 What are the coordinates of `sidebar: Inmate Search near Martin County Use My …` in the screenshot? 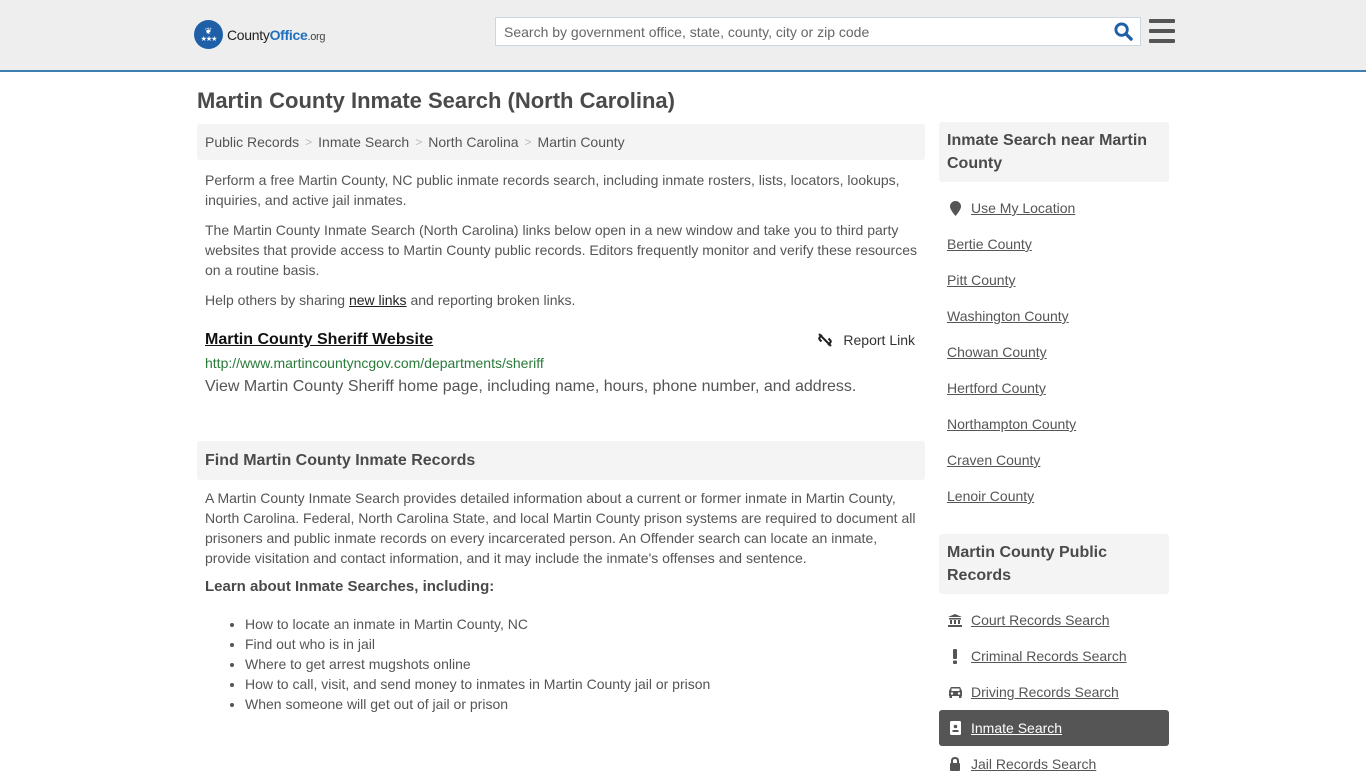 It's located at (1054, 452).